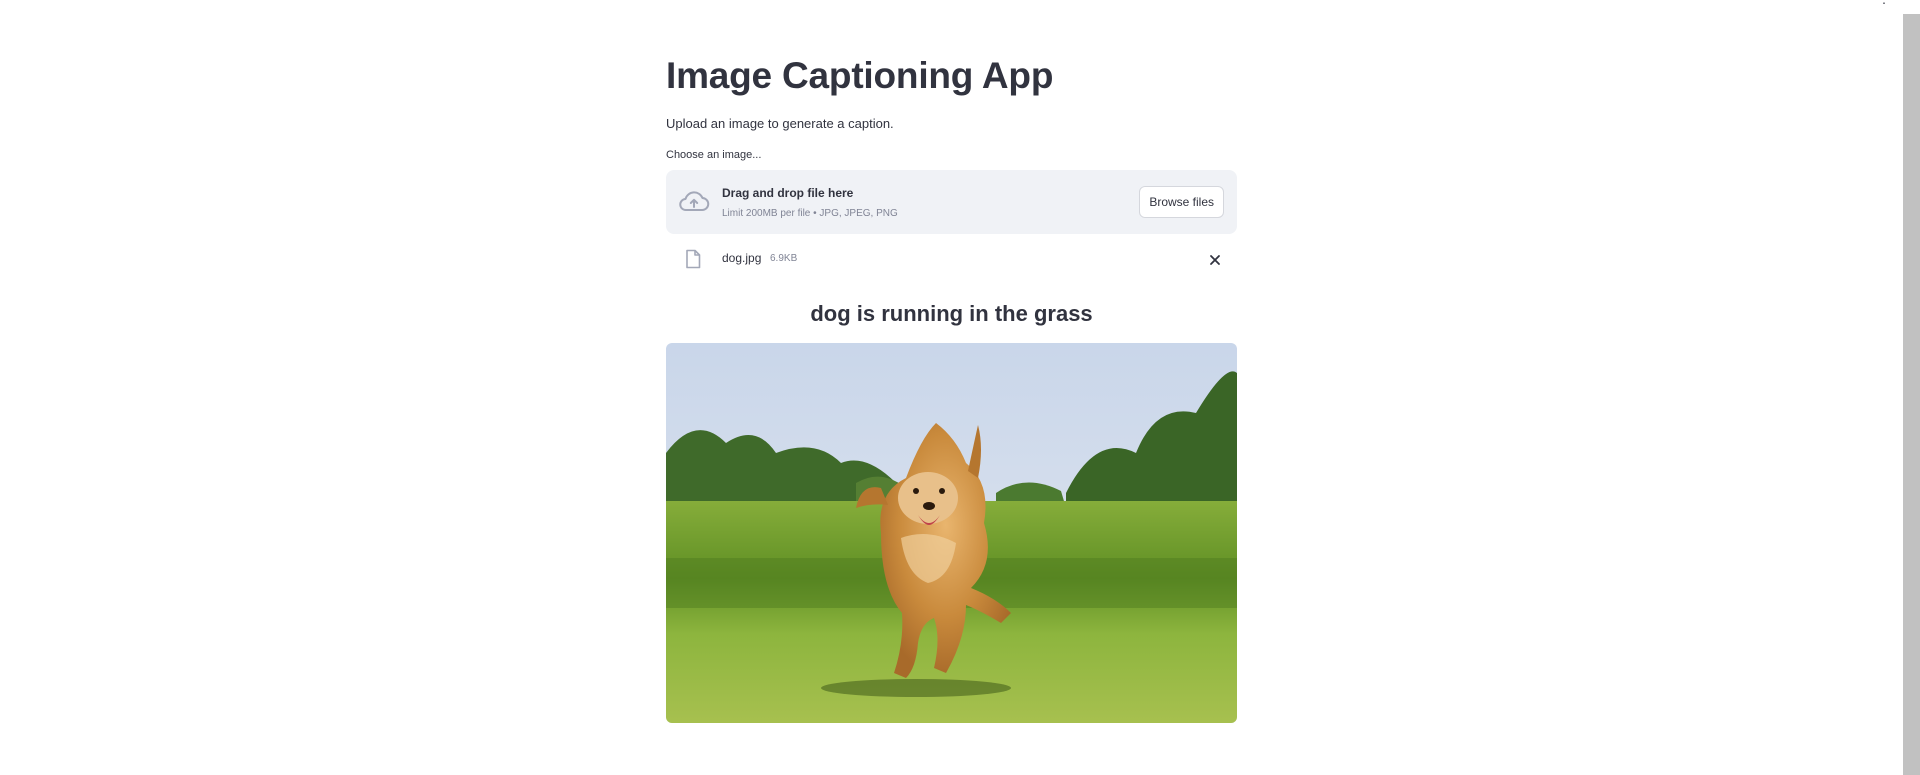 Image resolution: width=1920 pixels, height=775 pixels. I want to click on generated-caption: dog is running in the grass, so click(951, 313).